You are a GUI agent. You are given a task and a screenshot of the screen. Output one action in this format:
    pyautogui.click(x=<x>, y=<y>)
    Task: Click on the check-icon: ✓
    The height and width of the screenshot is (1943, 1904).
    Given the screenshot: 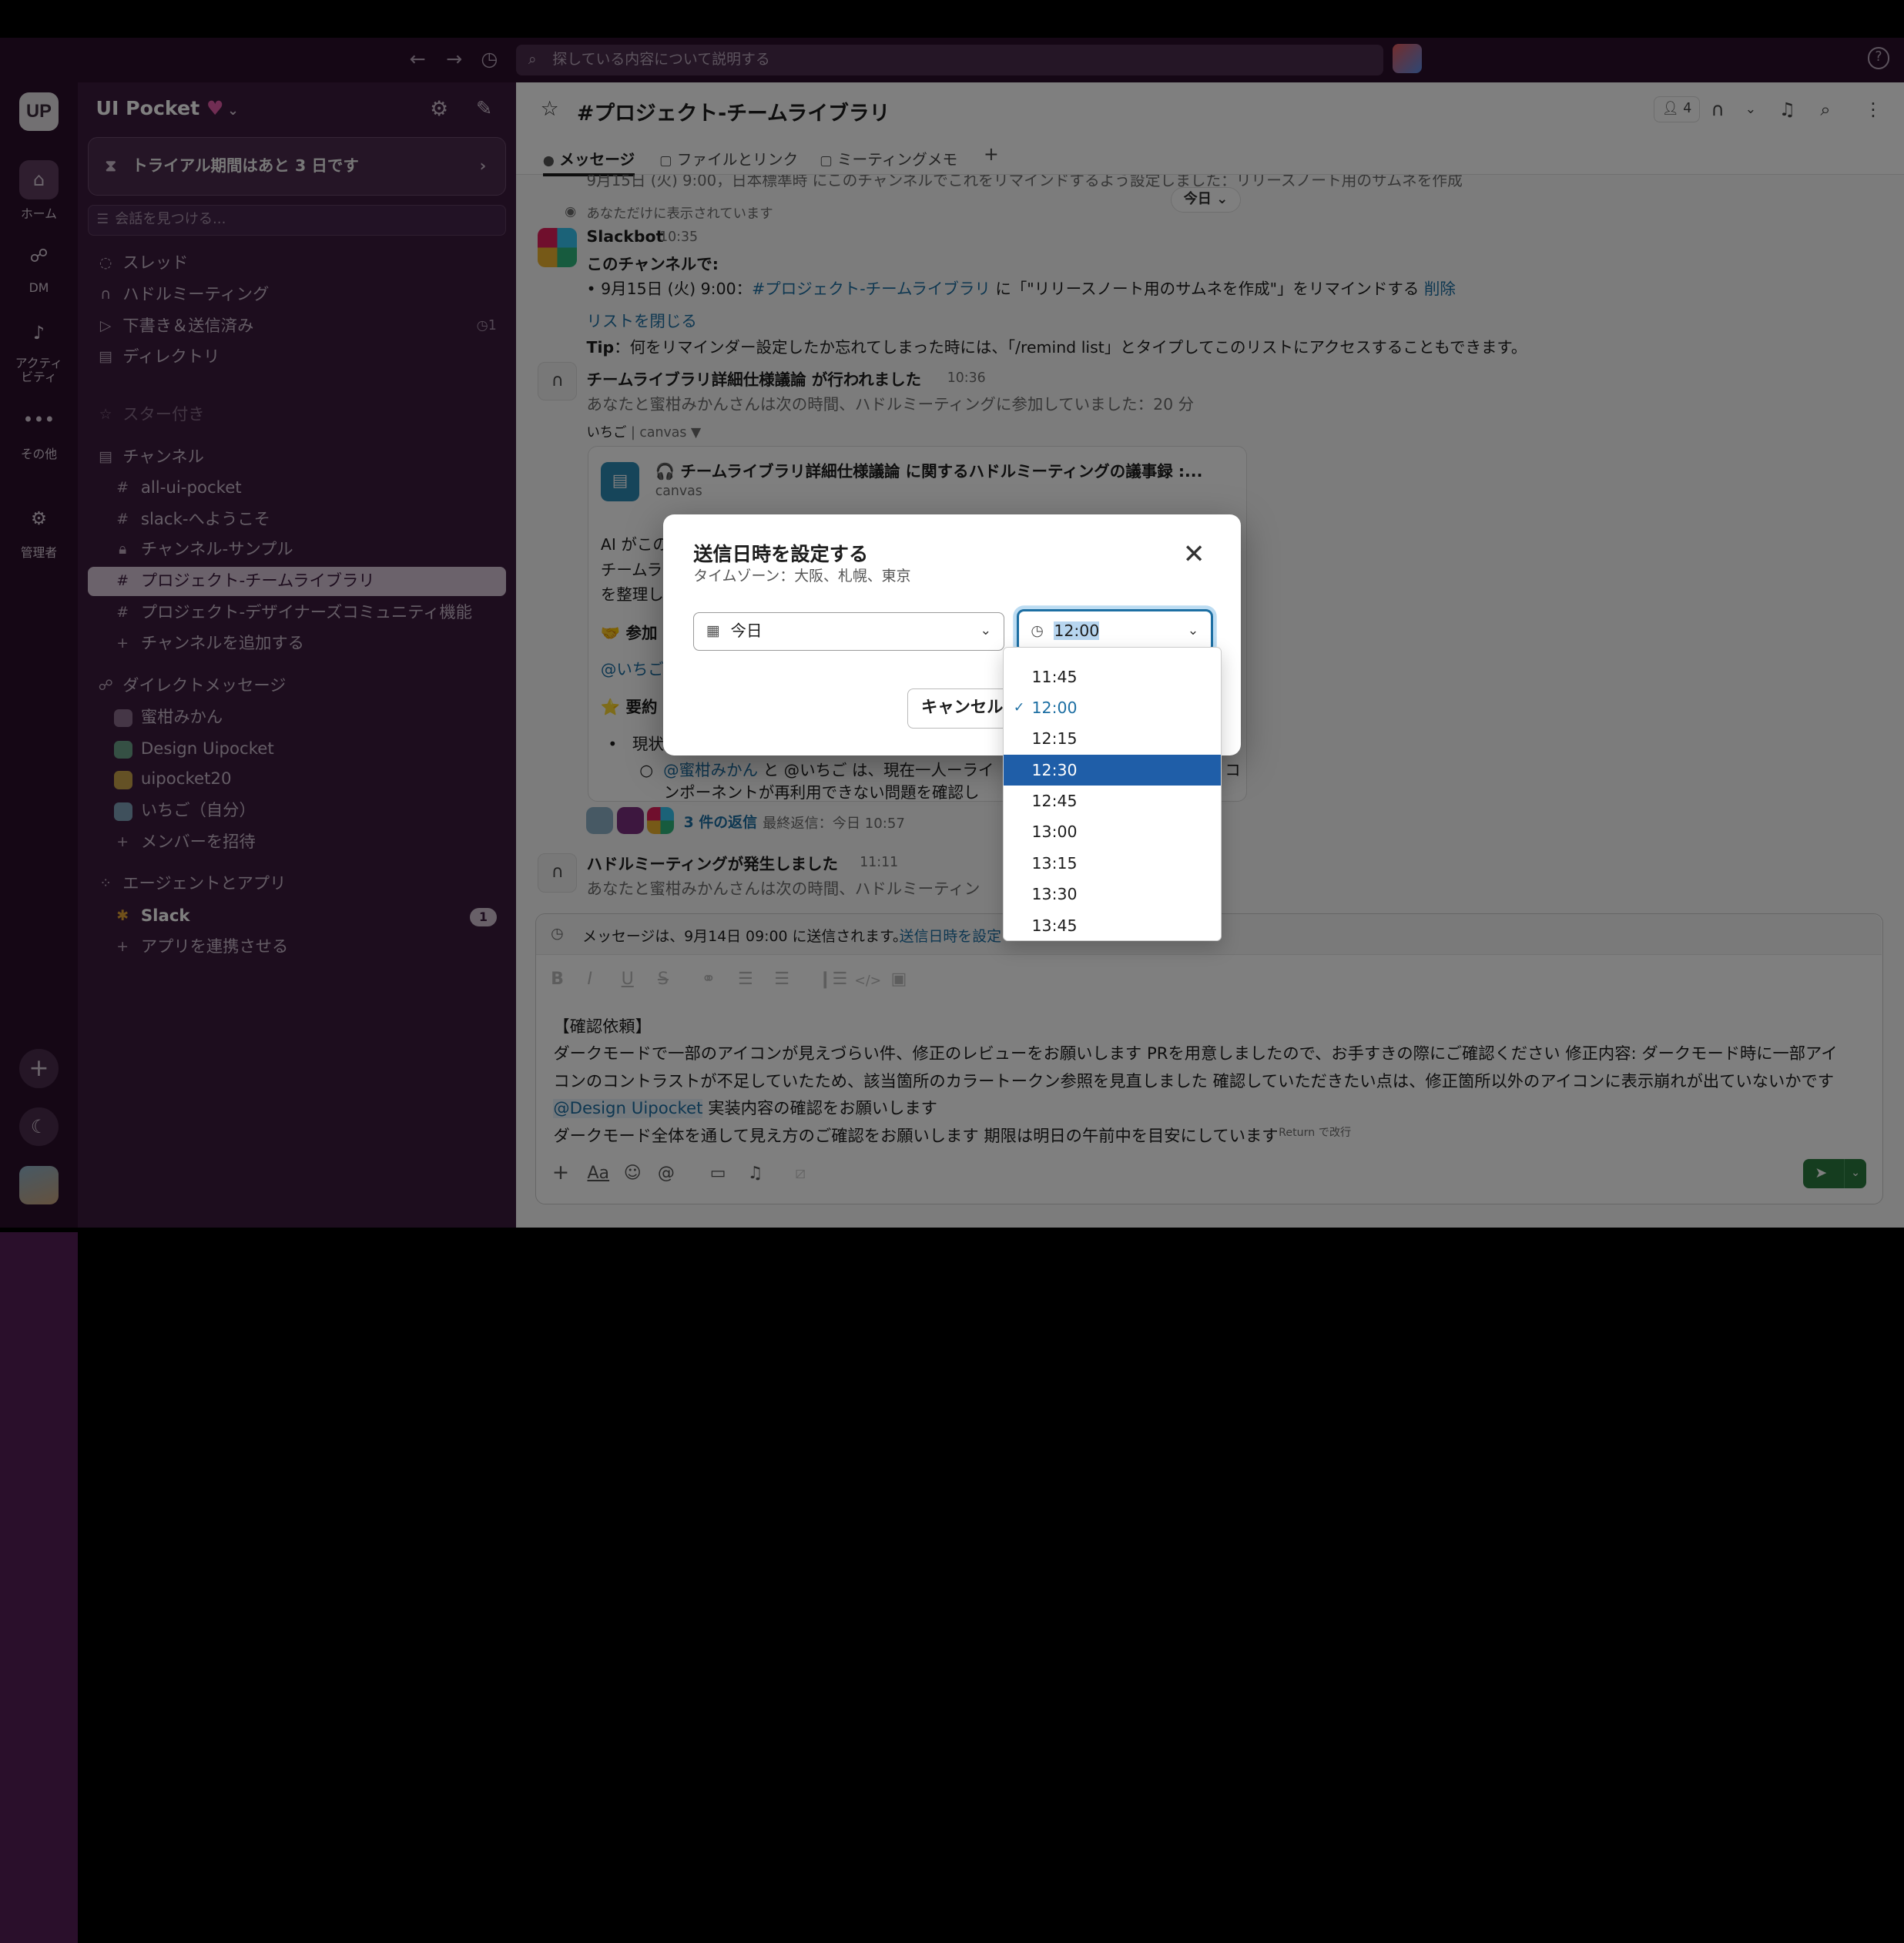 What is the action you would take?
    pyautogui.click(x=1019, y=708)
    